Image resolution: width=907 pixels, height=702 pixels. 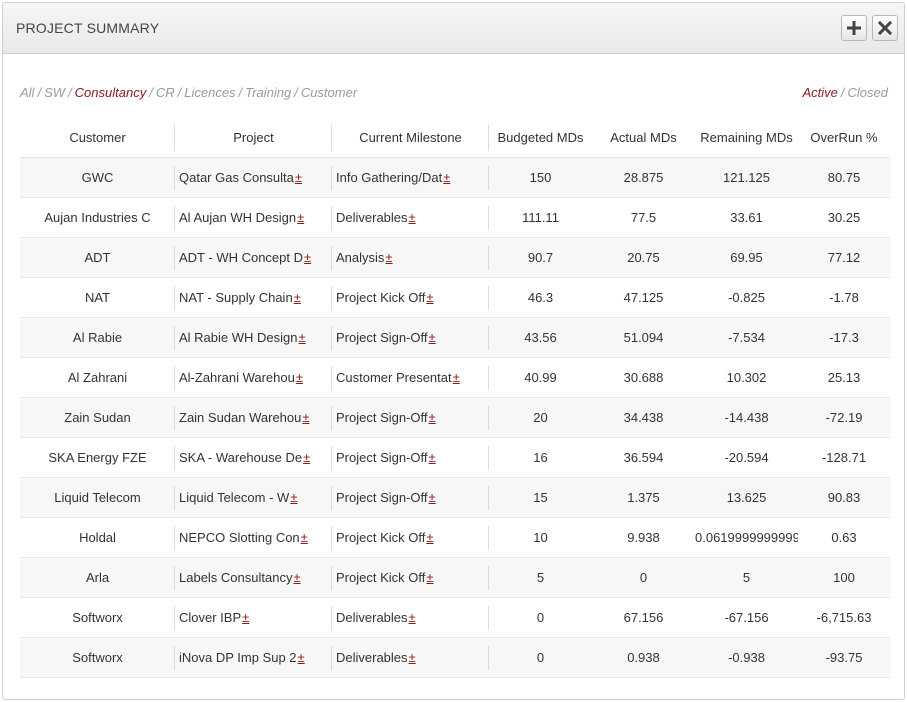 What do you see at coordinates (540, 497) in the screenshot?
I see `cell-budgeted-text: 15` at bounding box center [540, 497].